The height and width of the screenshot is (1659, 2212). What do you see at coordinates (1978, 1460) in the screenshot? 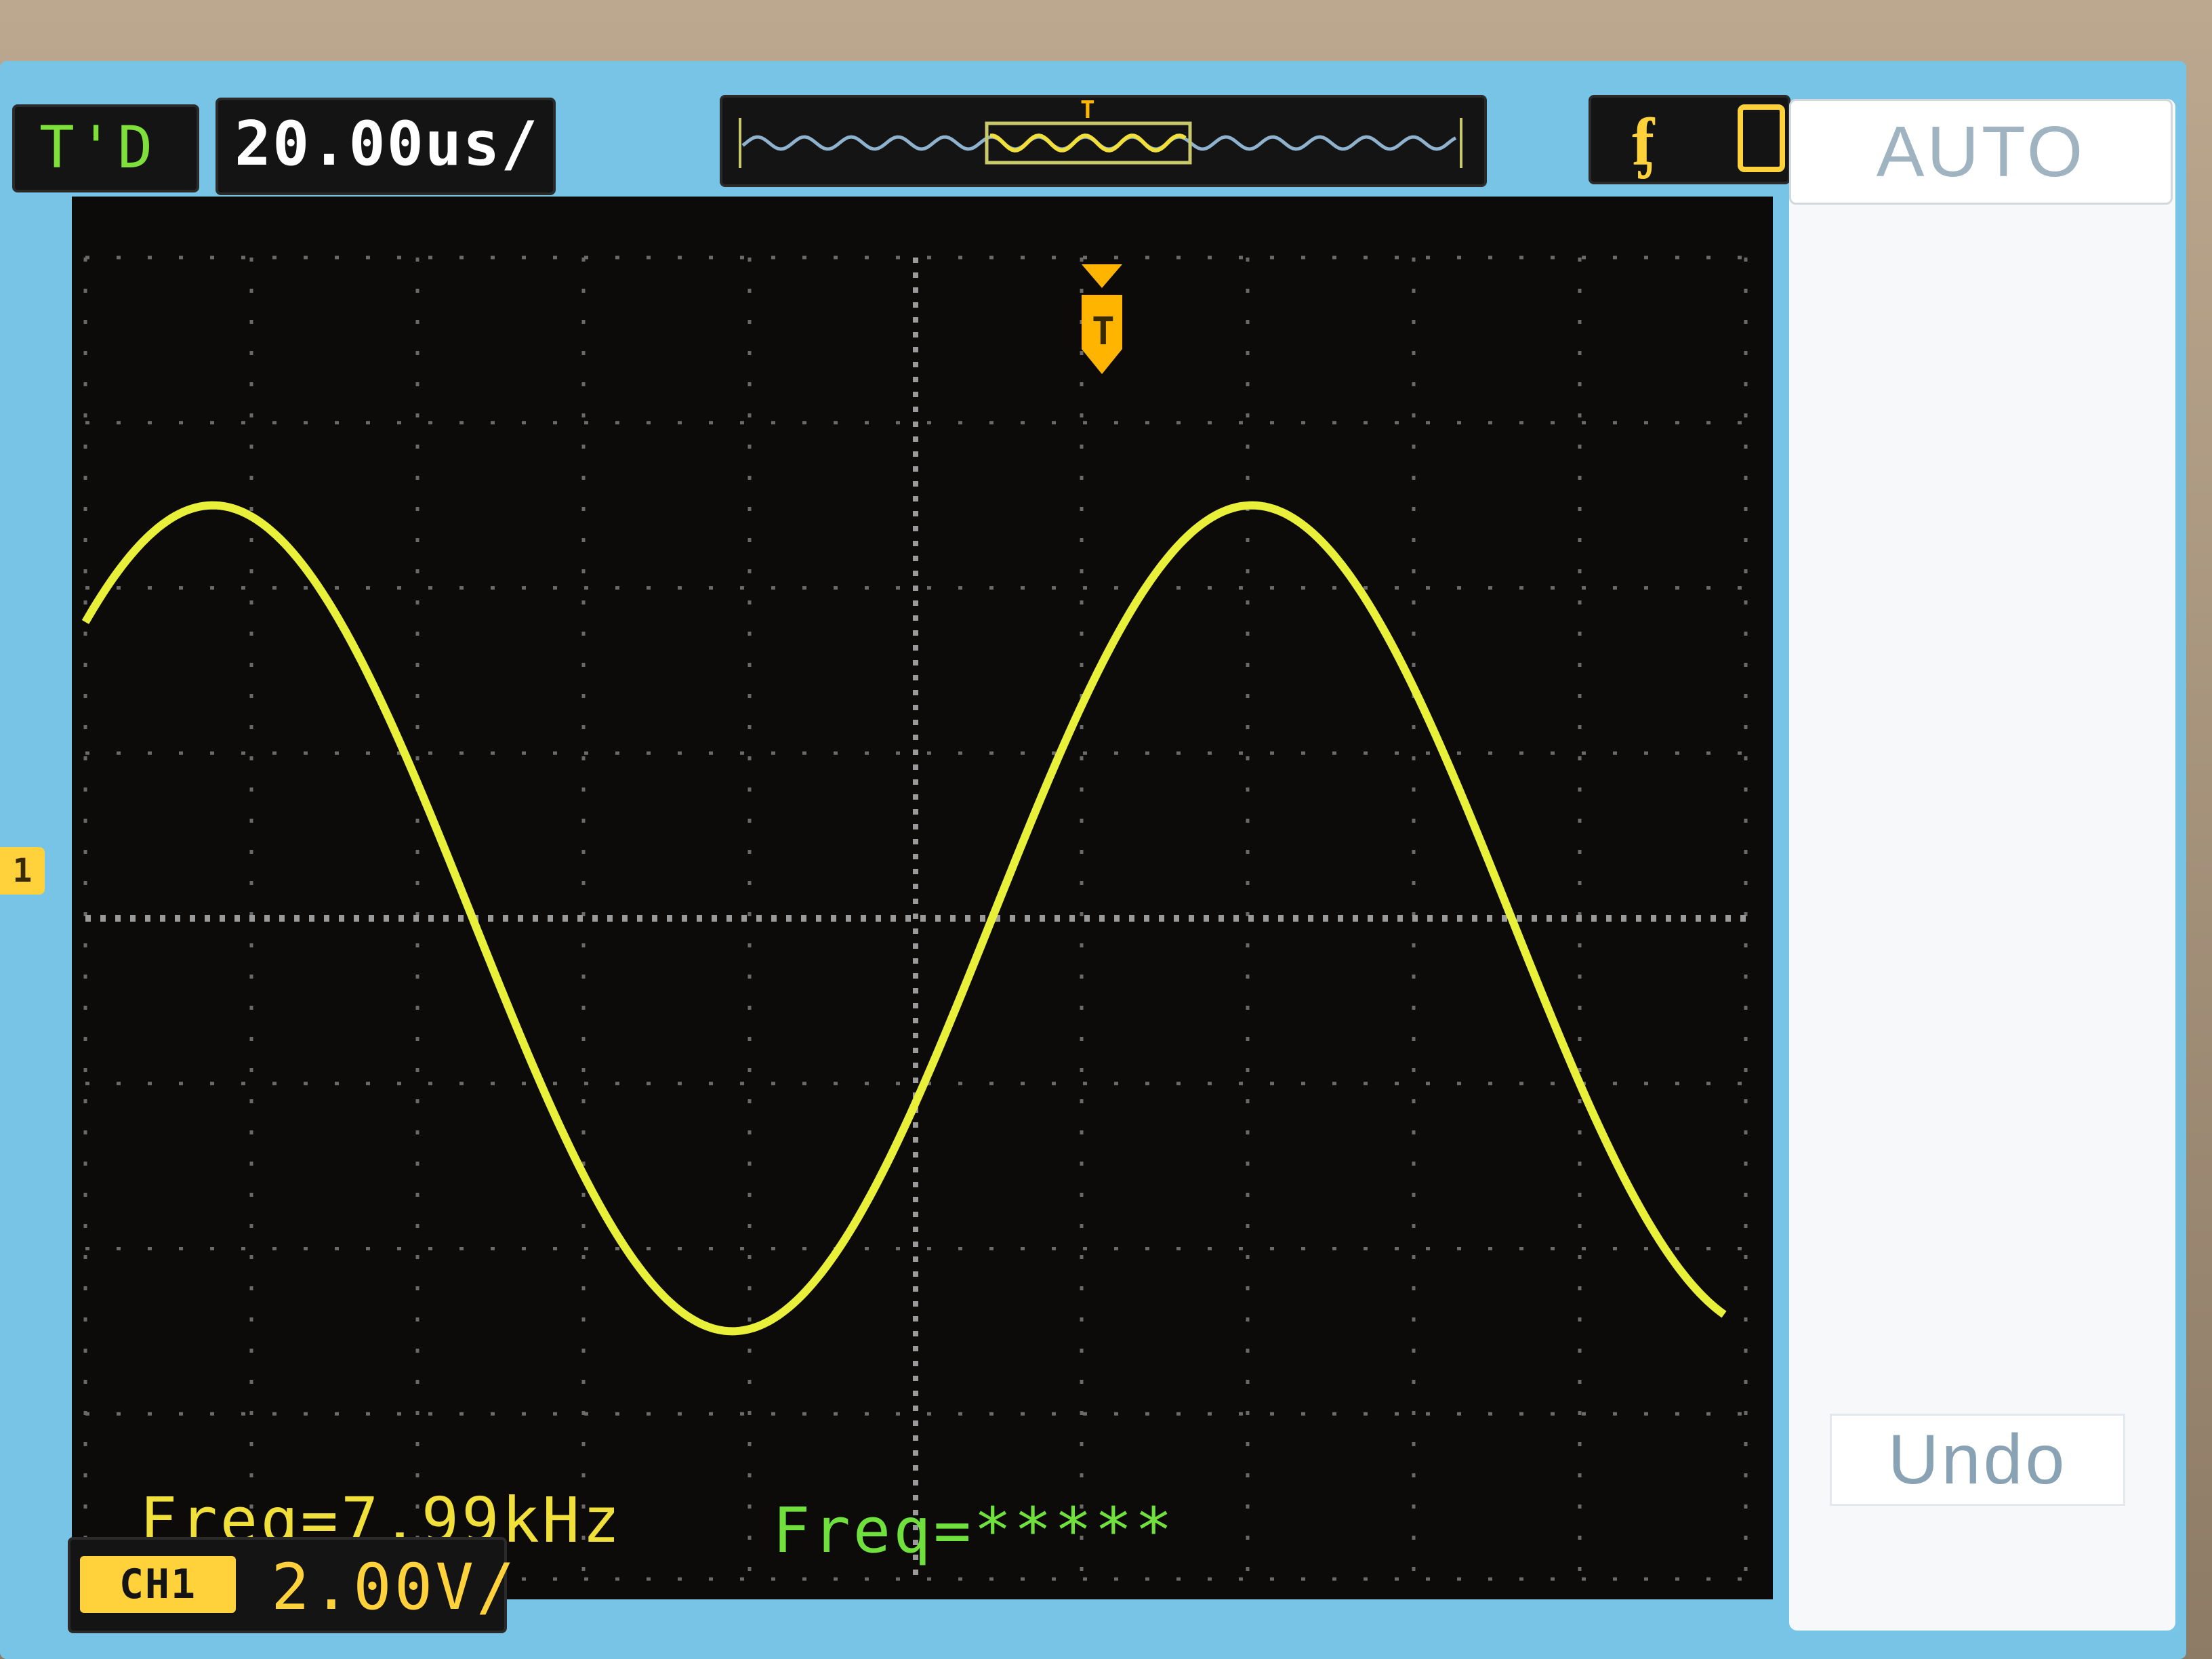
I see `undo-softkey: Undo` at bounding box center [1978, 1460].